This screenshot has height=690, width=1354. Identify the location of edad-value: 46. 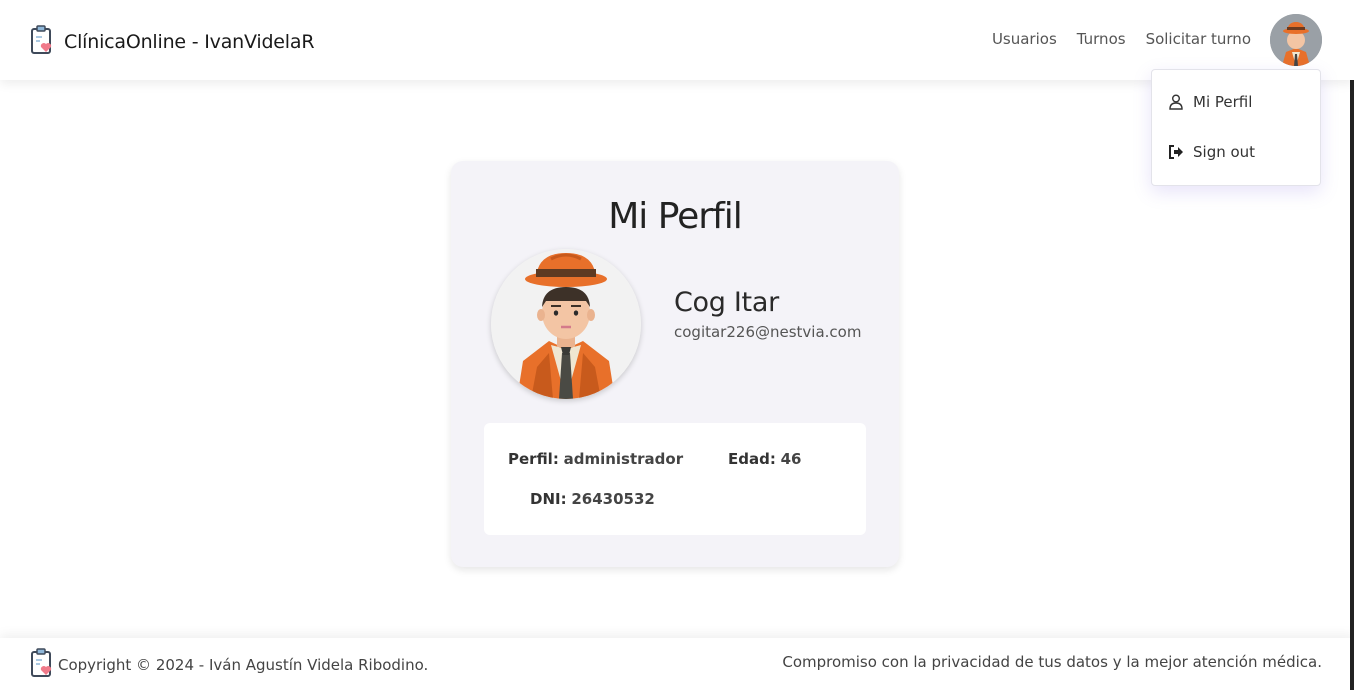
(791, 459).